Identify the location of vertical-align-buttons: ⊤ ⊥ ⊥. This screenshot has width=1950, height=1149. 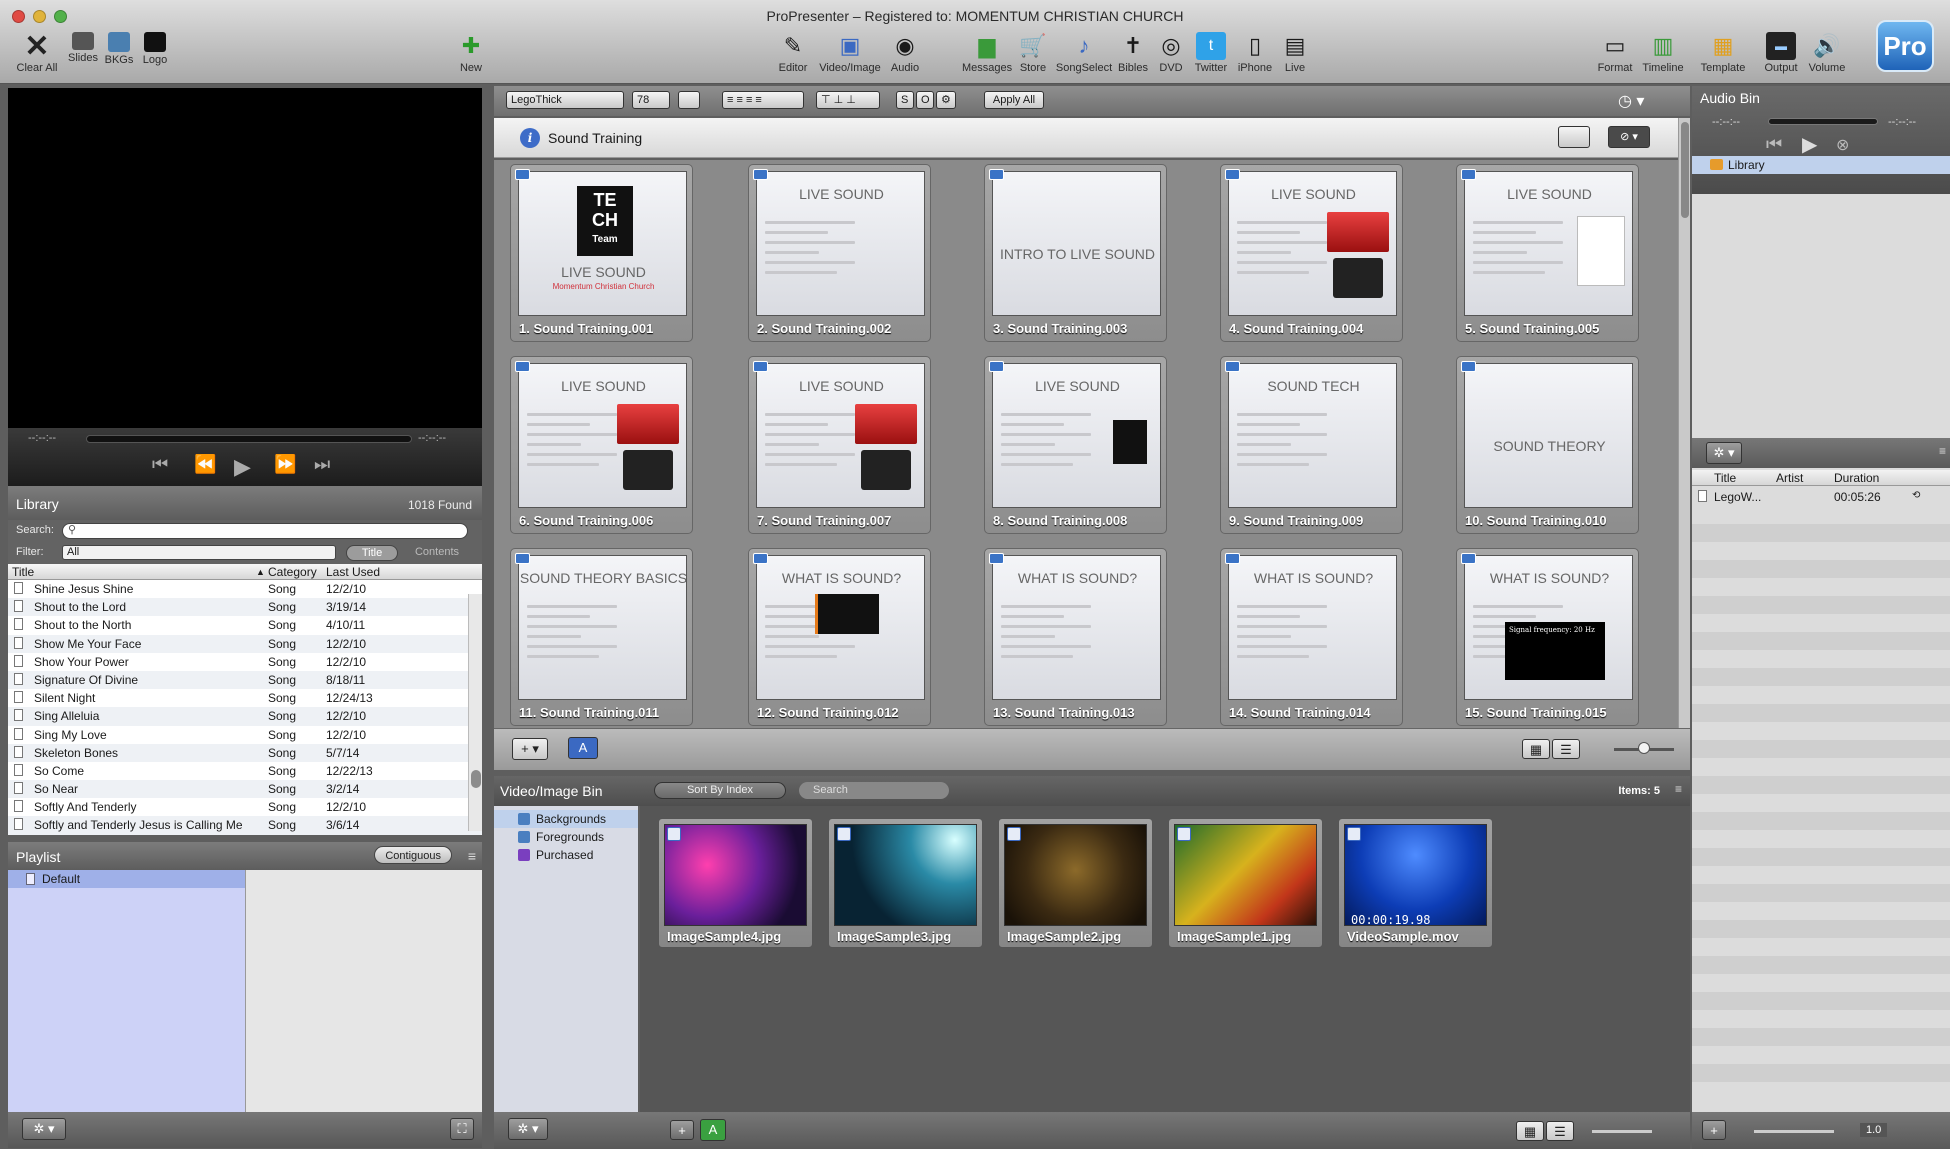
(848, 100).